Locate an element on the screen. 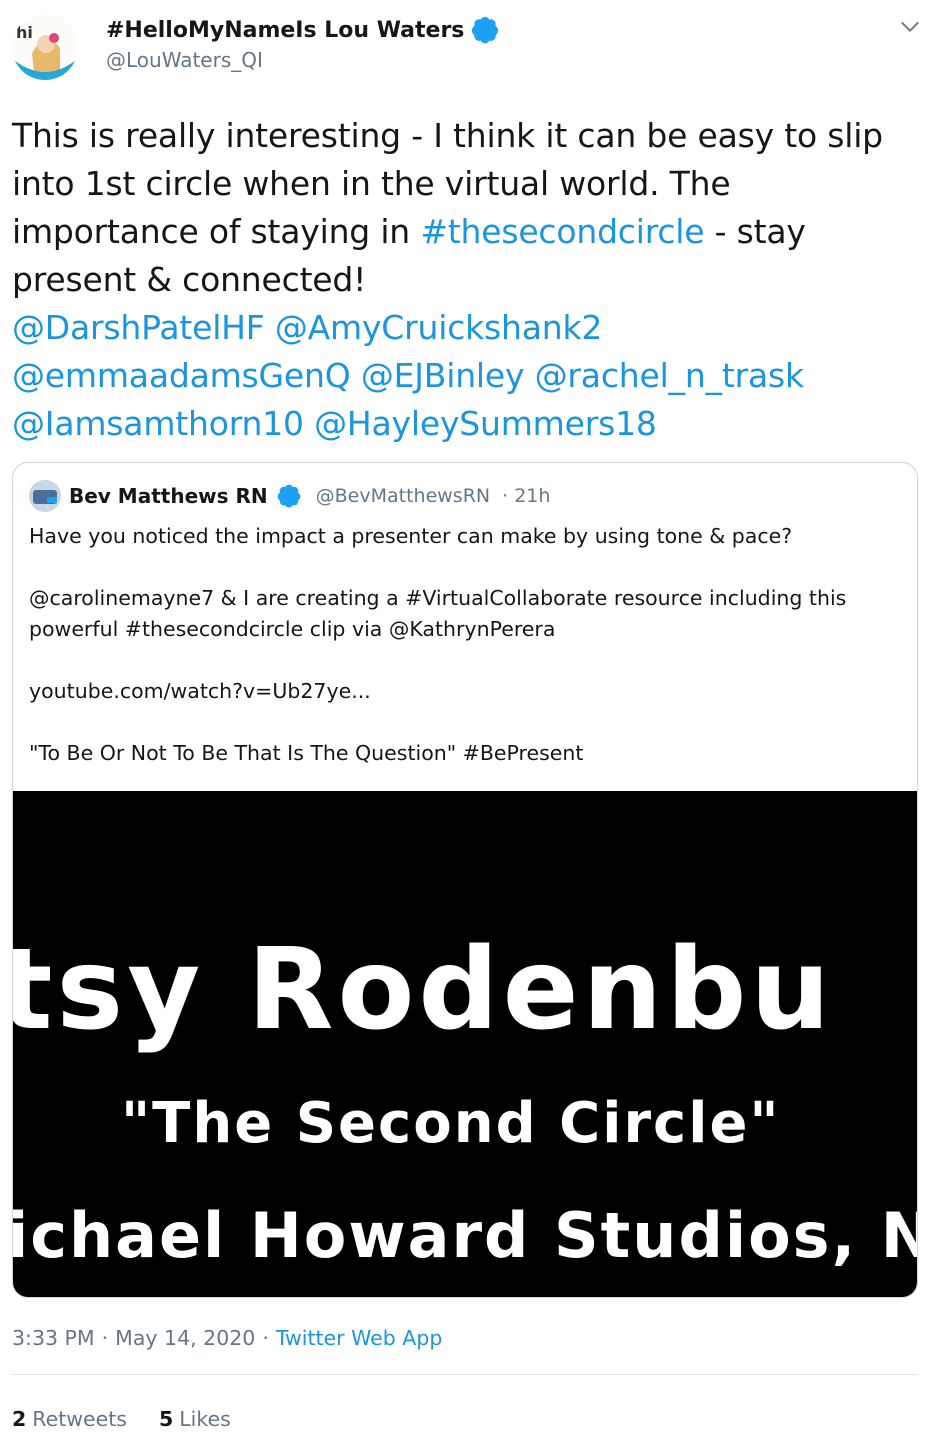 This screenshot has height=1441, width=937. video-credit-text: ichael Howard Studios, N is located at coordinates (465, 1235).